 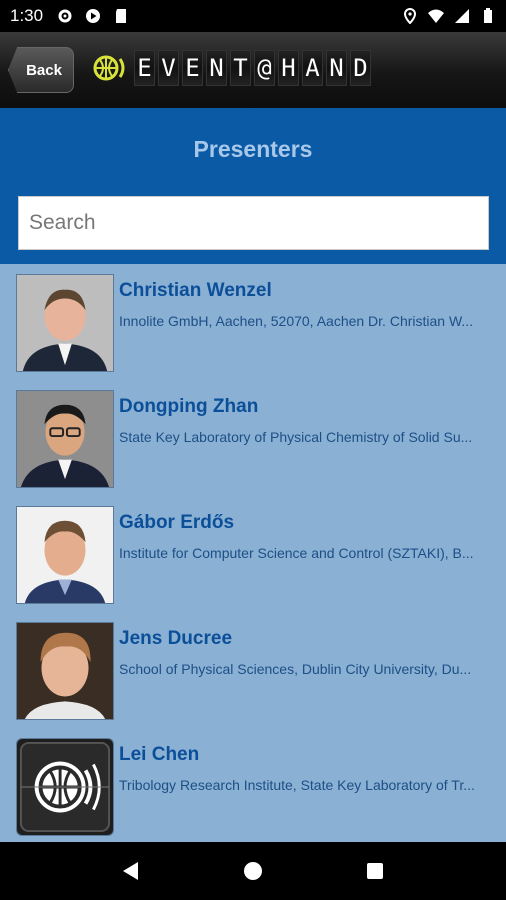 What do you see at coordinates (410, 16) in the screenshot?
I see `location-icon` at bounding box center [410, 16].